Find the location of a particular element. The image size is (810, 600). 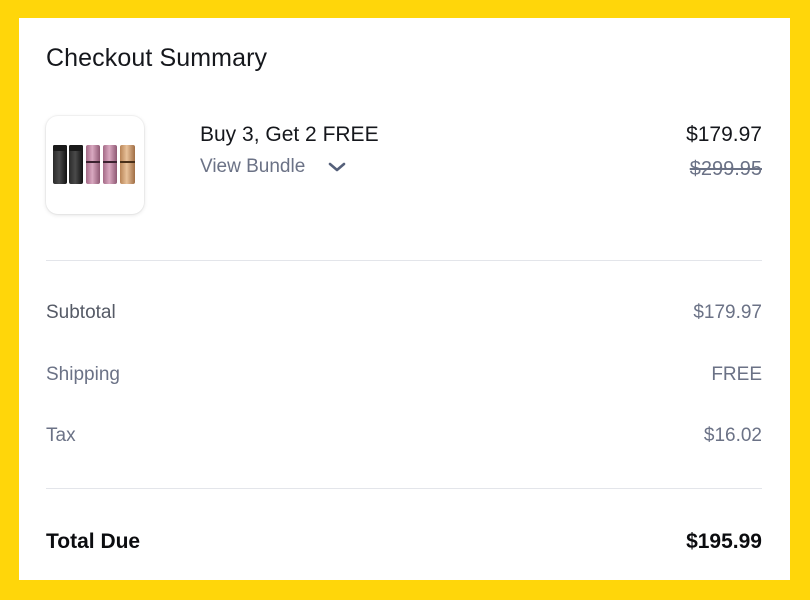

tax-row: Tax $16.02 is located at coordinates (404, 436).